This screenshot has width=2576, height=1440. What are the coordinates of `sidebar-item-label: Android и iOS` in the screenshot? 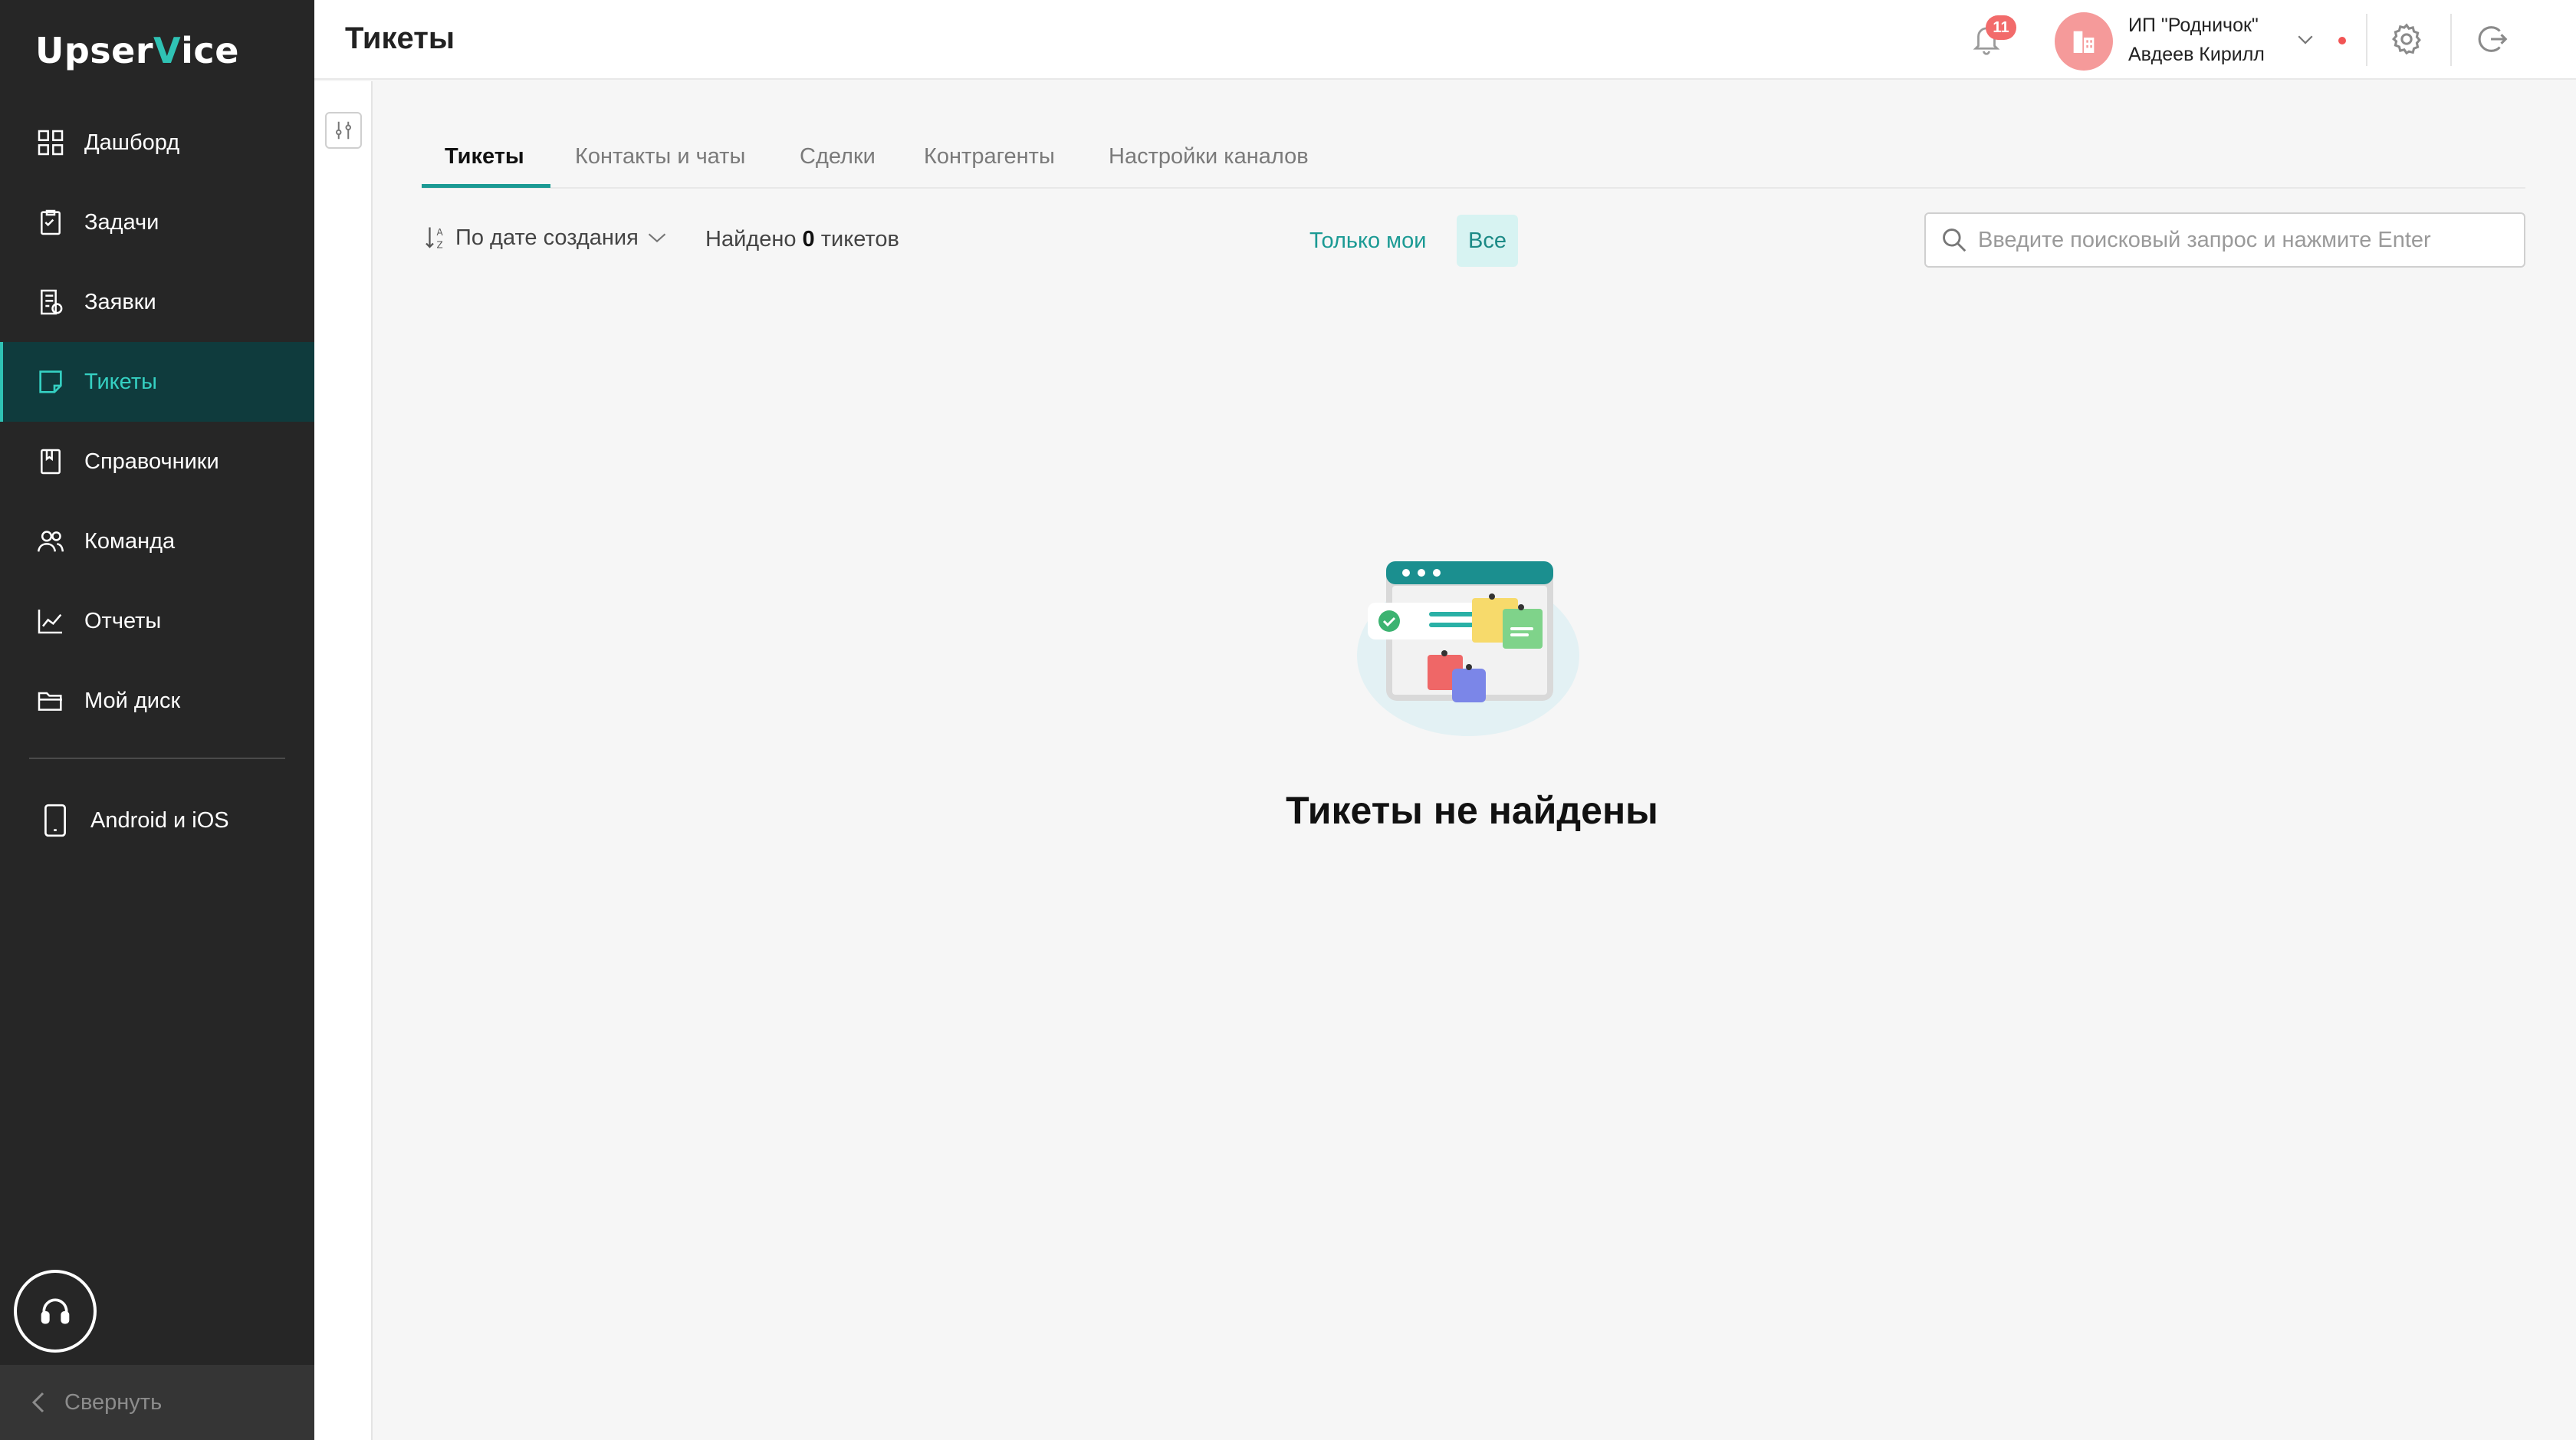 It's located at (159, 820).